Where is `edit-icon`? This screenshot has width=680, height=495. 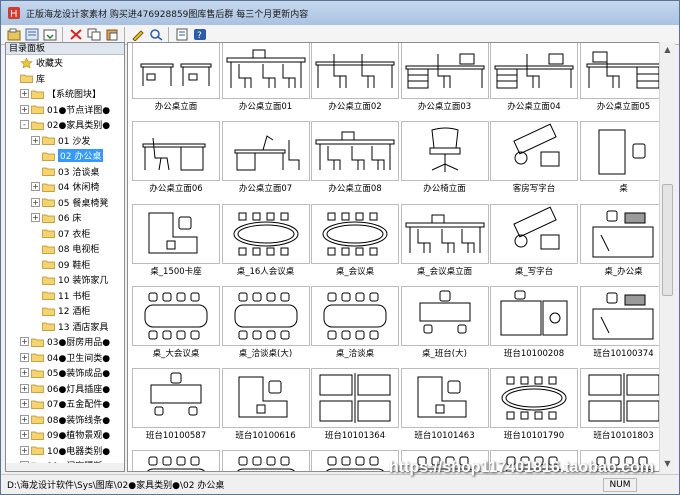
edit-icon is located at coordinates (137, 34).